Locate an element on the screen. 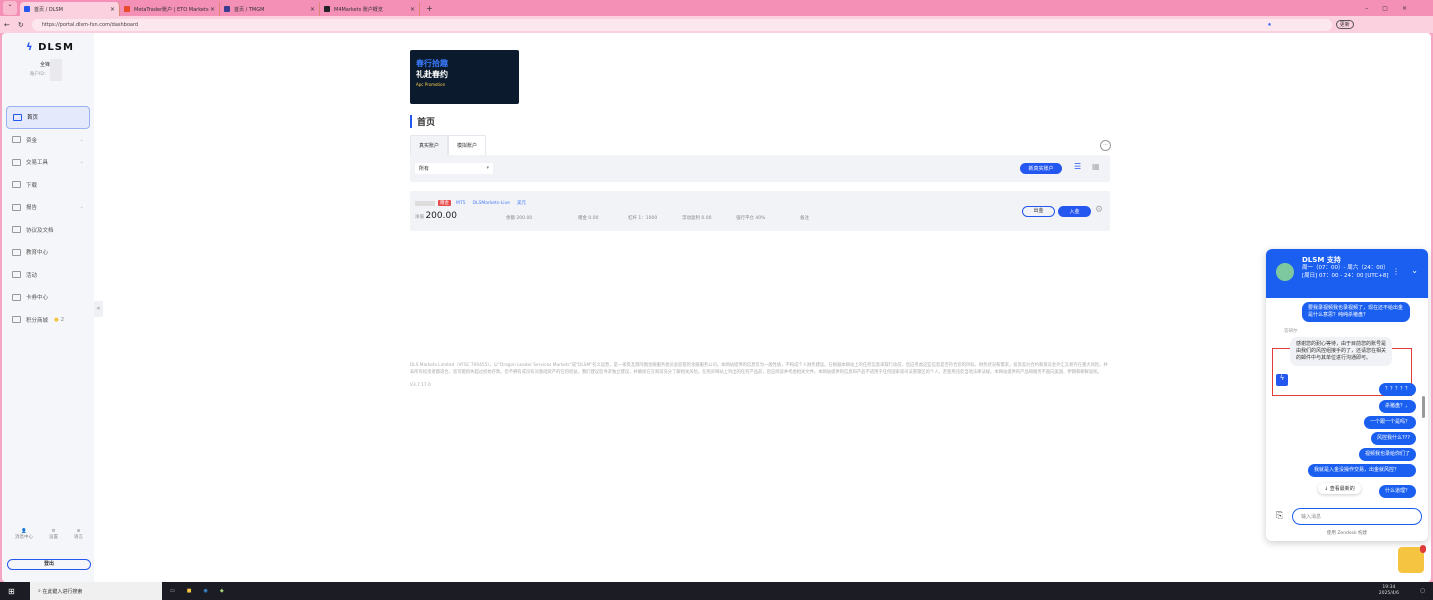  browser-tab: 首页 / DLSM × is located at coordinates (70, 9).